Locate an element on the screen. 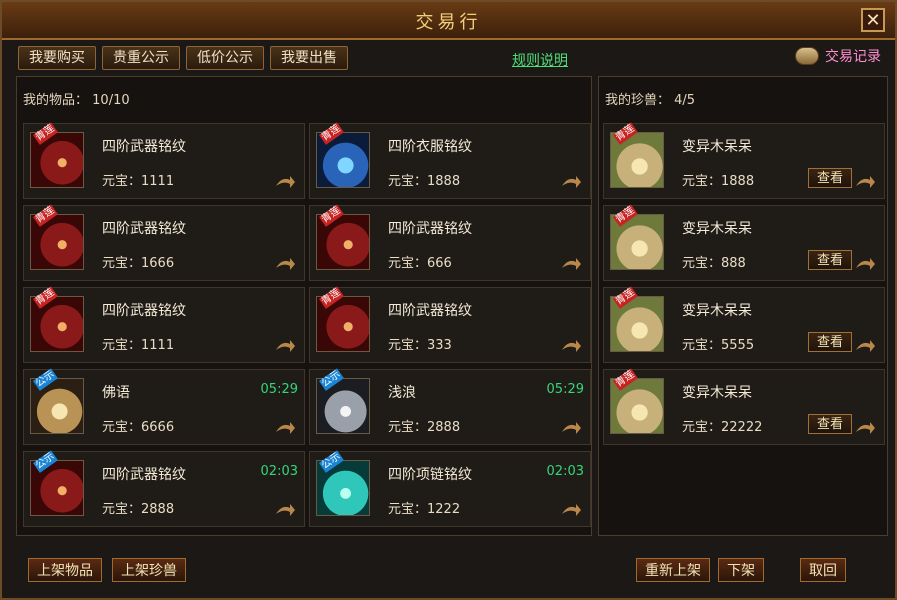 The width and height of the screenshot is (897, 600). item-card: 青莲 四阶衣服铭纹 元宝：1888 is located at coordinates (450, 160).